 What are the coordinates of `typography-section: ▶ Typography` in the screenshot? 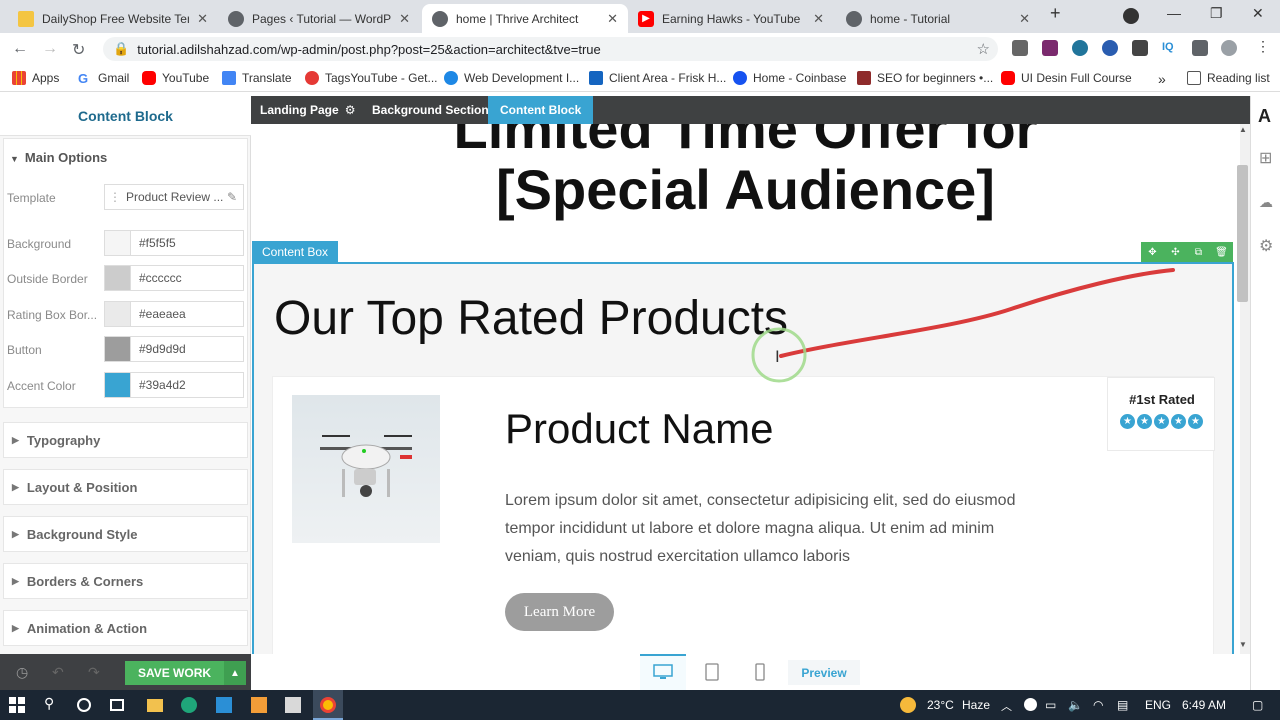 It's located at (125, 440).